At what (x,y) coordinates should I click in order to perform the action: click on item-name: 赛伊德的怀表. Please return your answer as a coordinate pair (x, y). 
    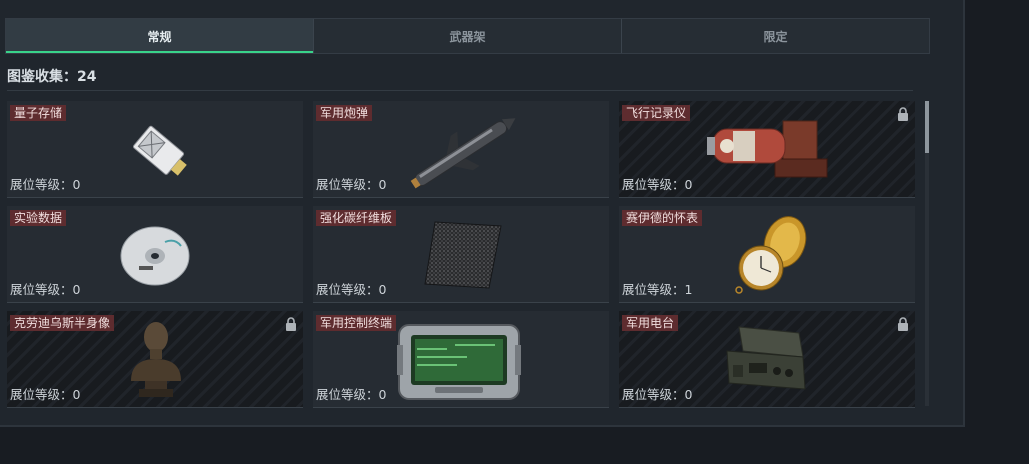
    Looking at the image, I should click on (662, 218).